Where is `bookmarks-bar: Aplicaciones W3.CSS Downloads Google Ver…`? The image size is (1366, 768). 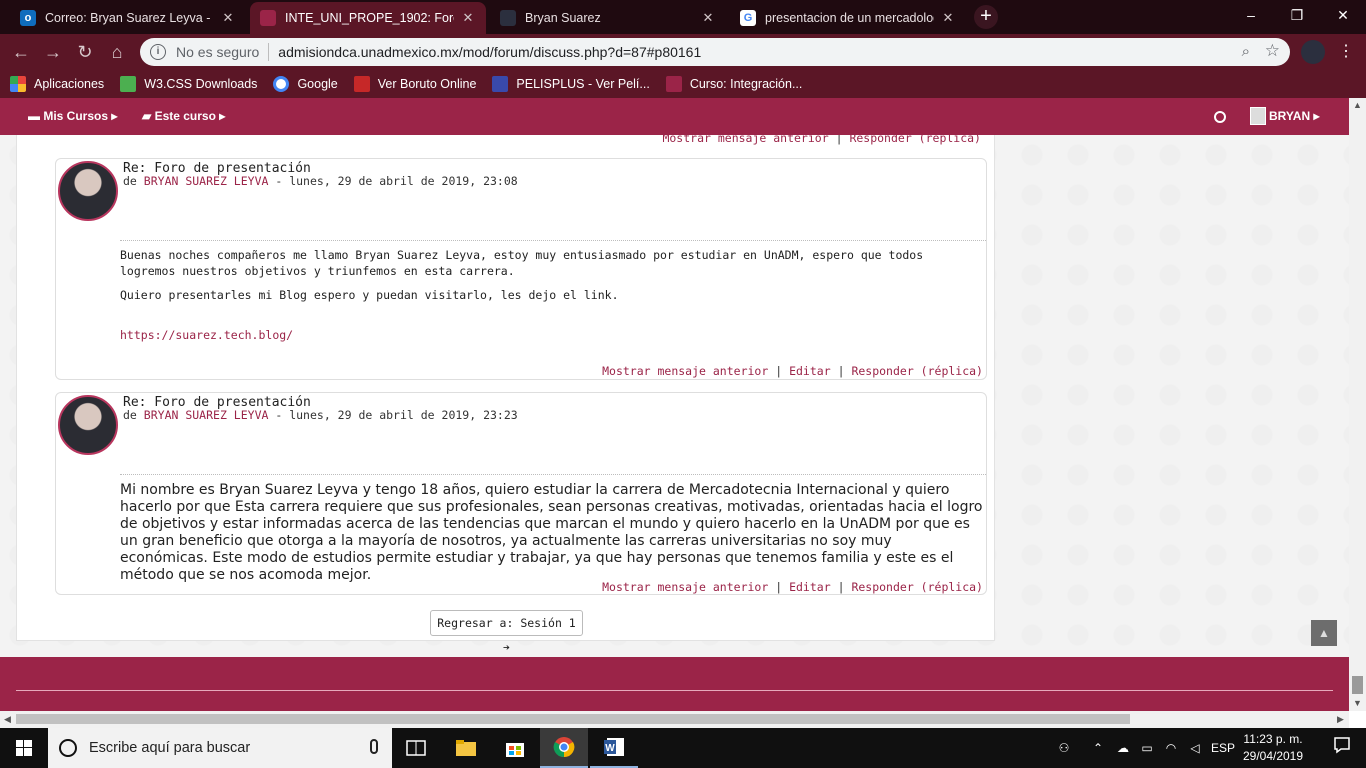
bookmarks-bar: Aplicaciones W3.CSS Downloads Google Ver… is located at coordinates (683, 84).